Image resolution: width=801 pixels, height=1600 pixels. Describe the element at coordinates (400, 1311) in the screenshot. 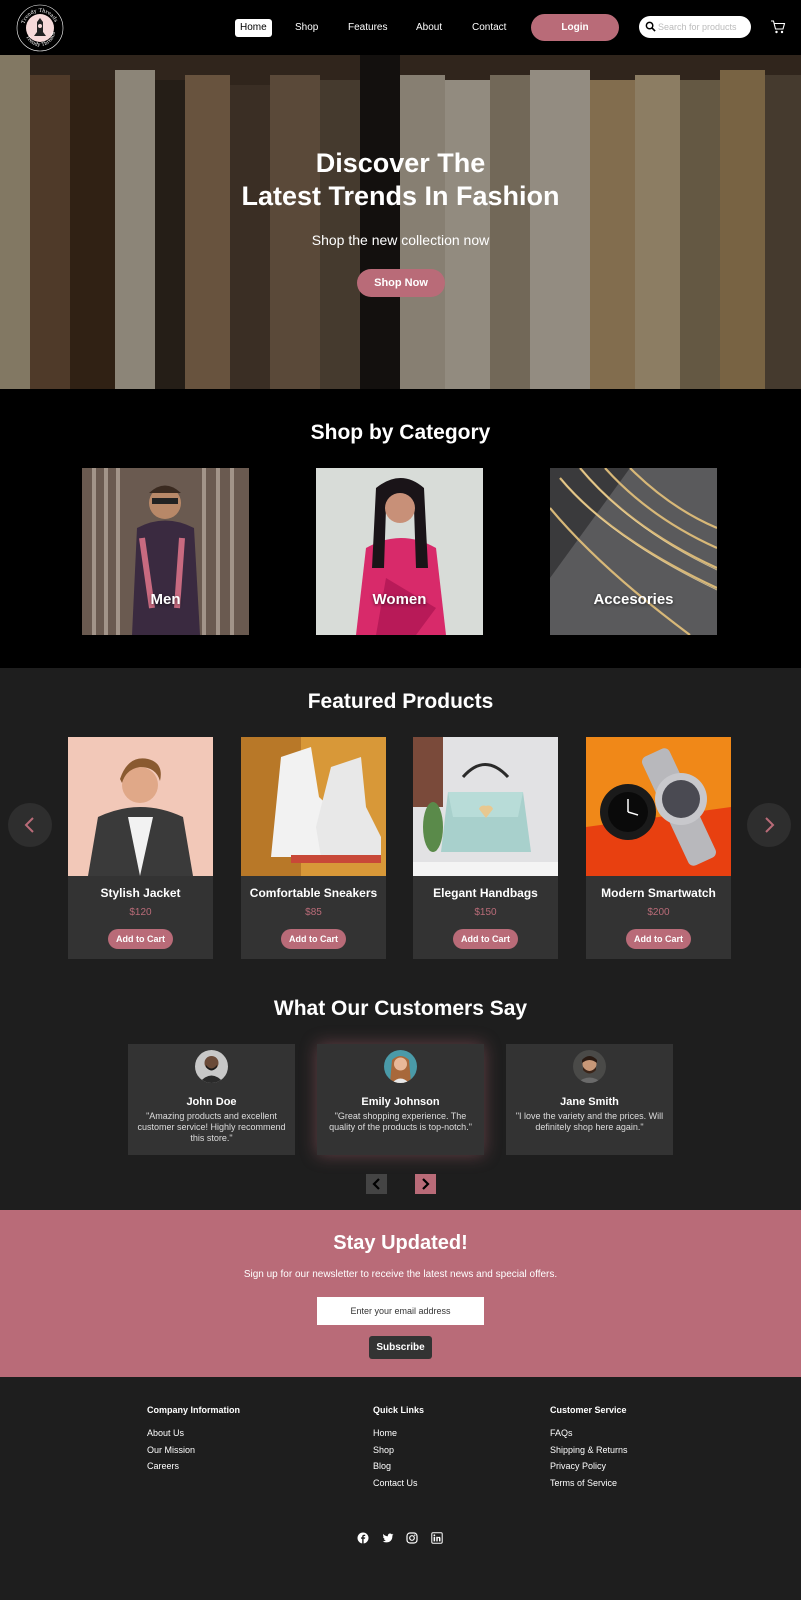

I see `newsletter-email-input` at that location.